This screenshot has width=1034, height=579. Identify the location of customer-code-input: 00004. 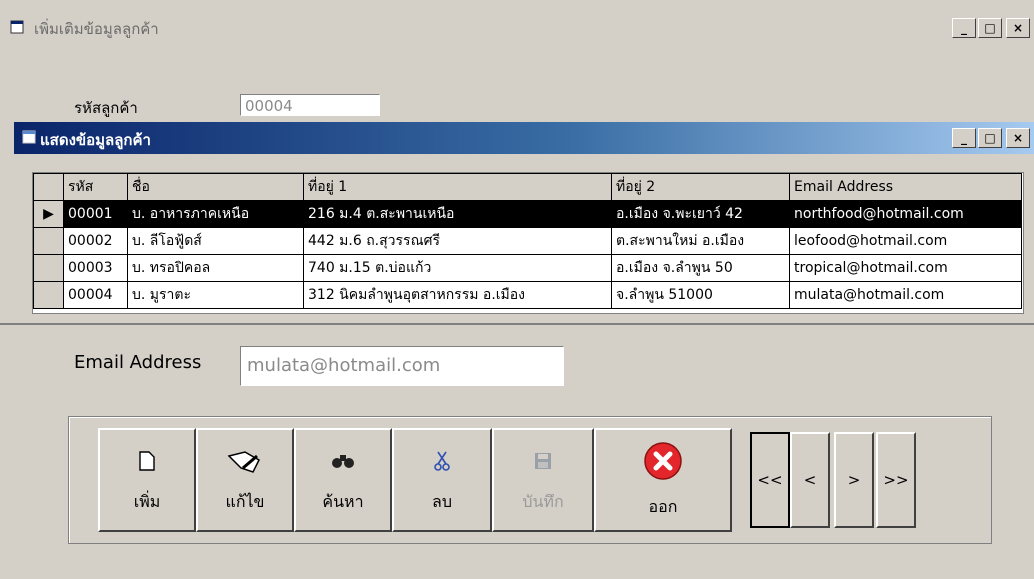
(310, 105).